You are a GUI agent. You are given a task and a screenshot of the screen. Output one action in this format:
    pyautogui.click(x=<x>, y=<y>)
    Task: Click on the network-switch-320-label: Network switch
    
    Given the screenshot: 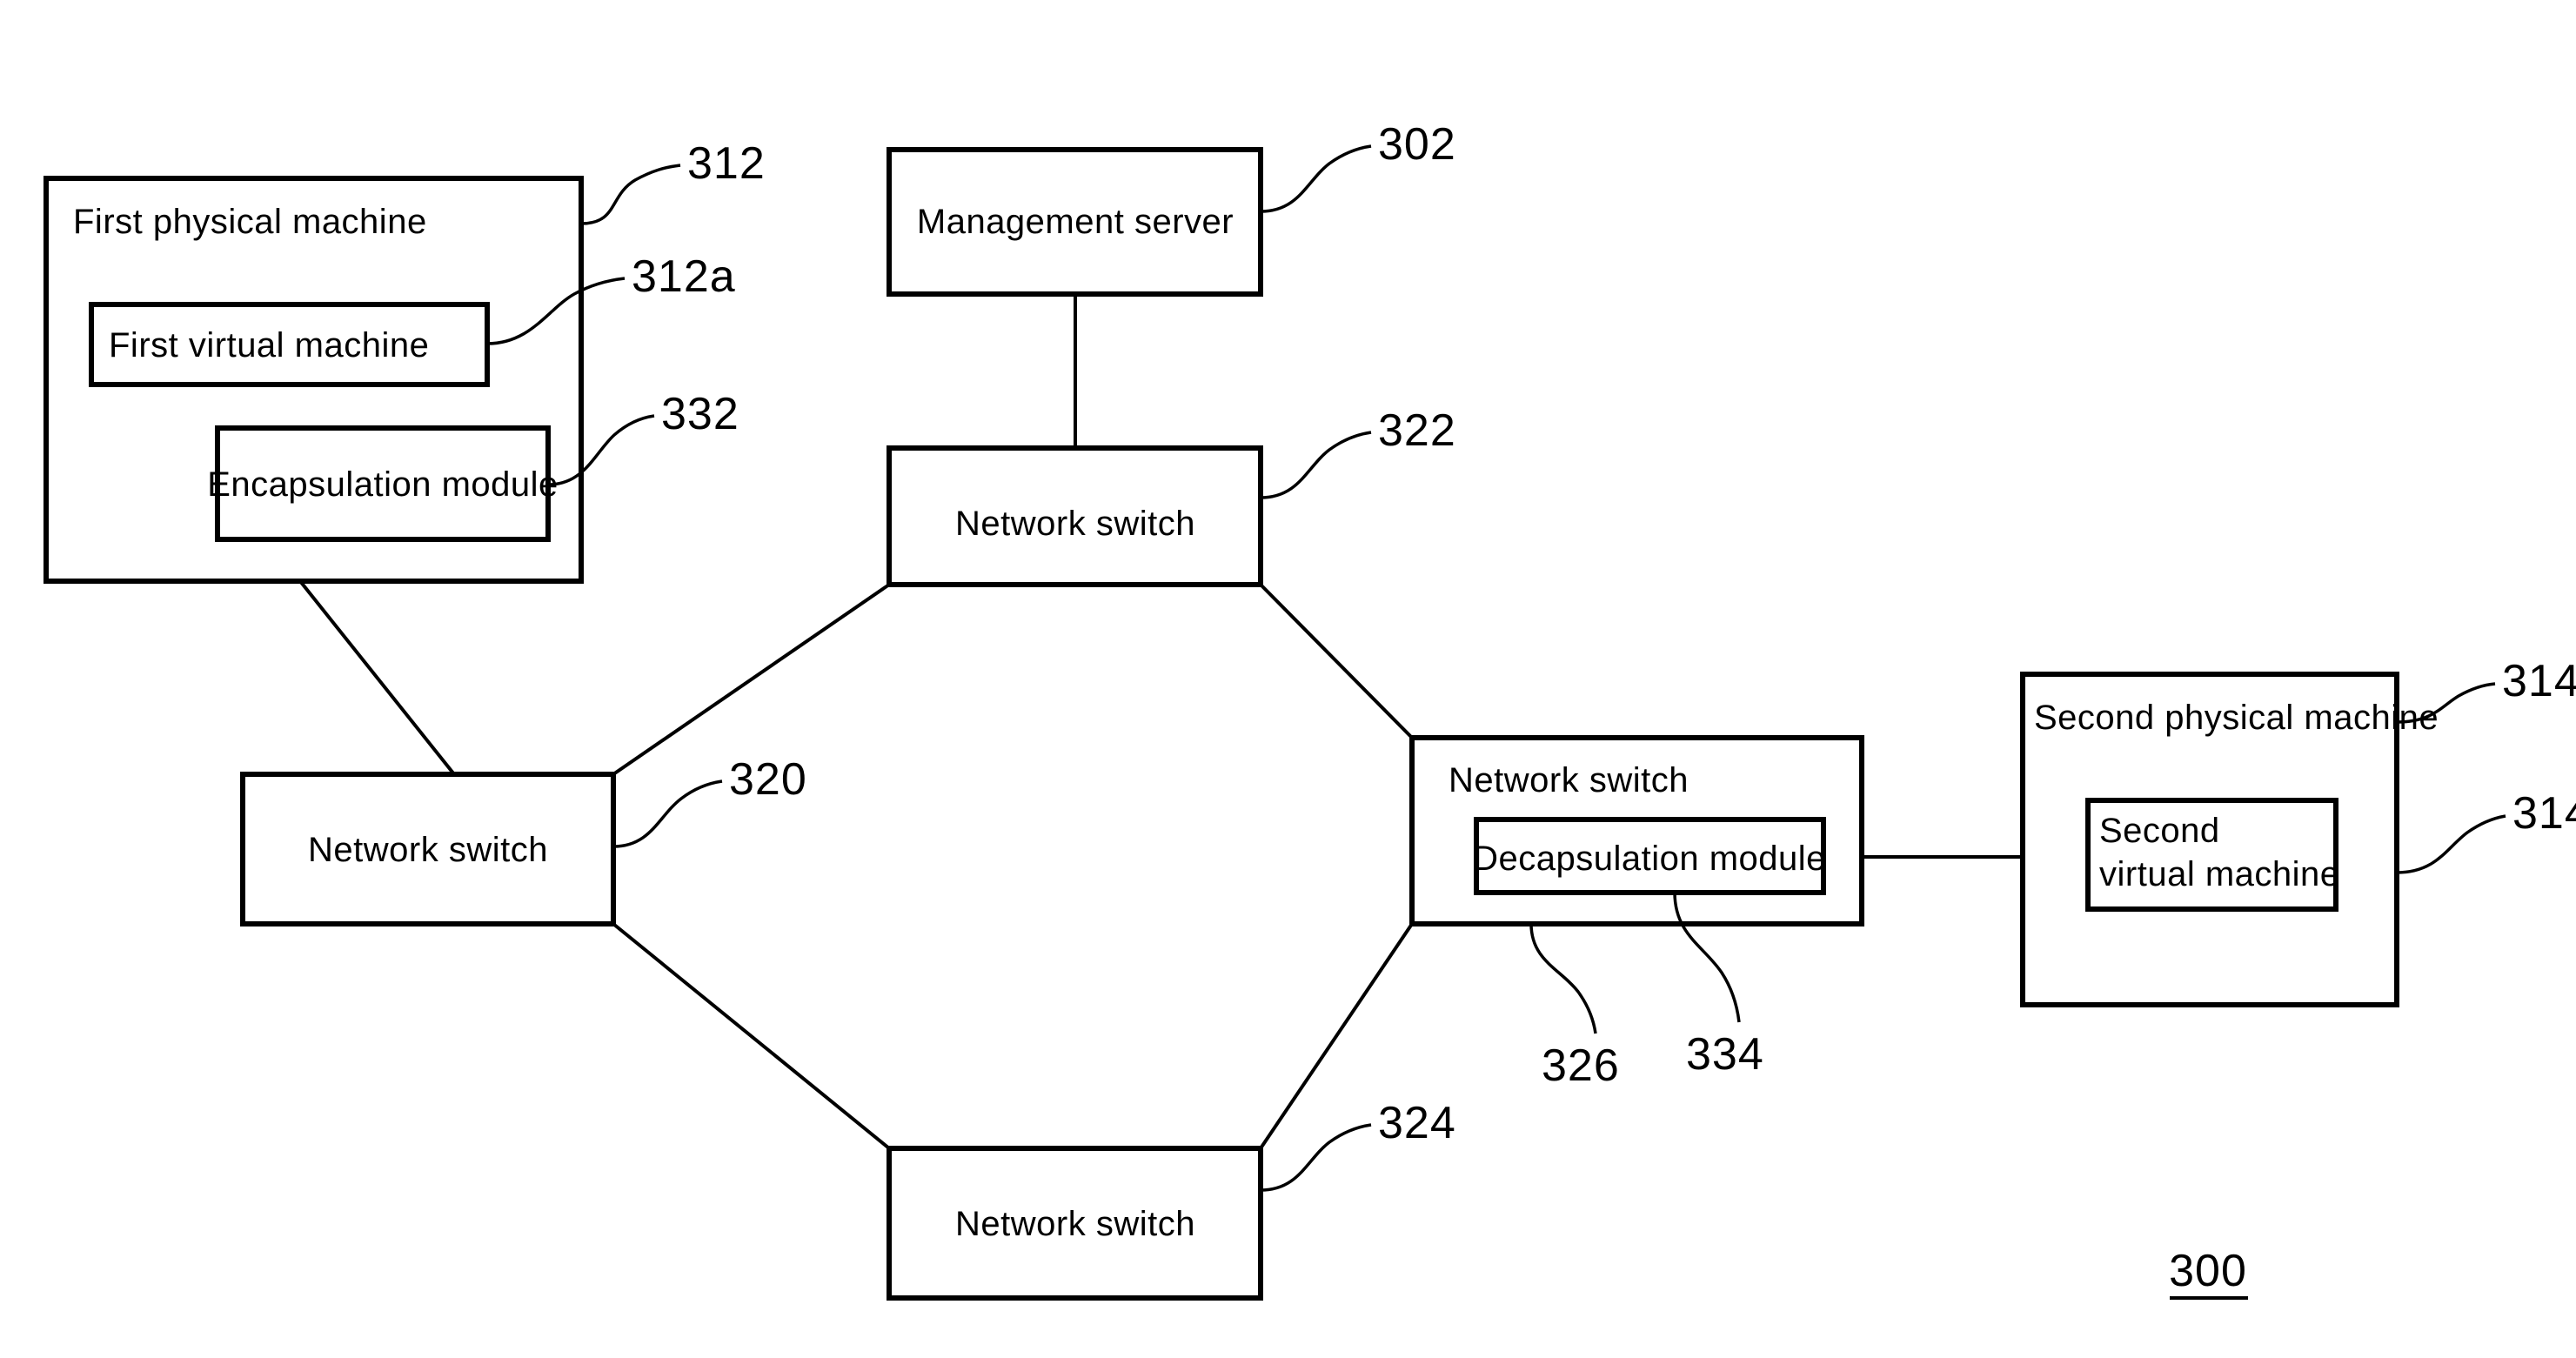 What is the action you would take?
    pyautogui.click(x=428, y=850)
    